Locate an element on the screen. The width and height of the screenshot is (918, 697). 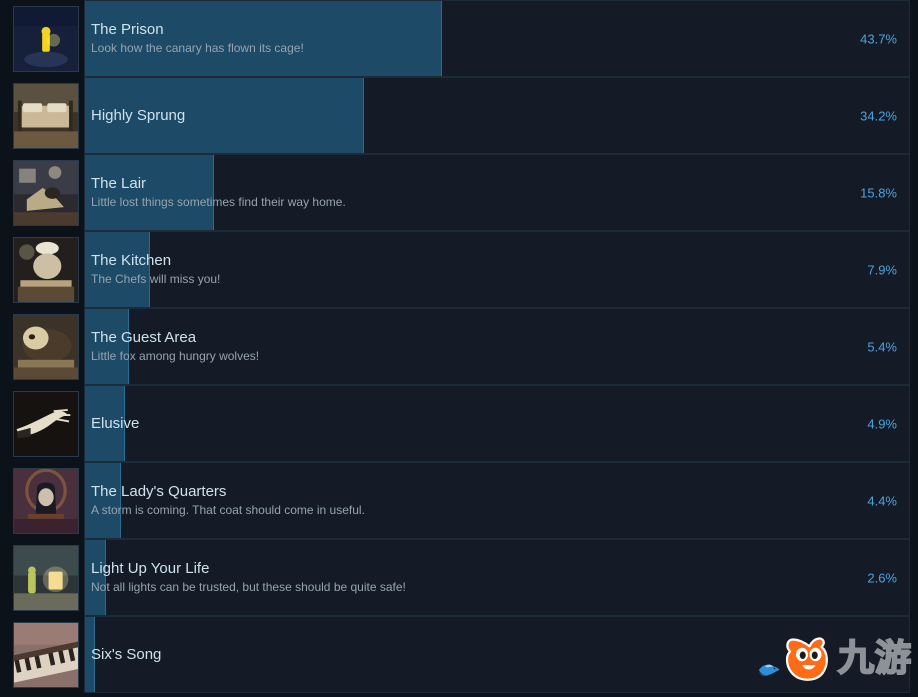
achievement-percent: 43.7% is located at coordinates (878, 38).